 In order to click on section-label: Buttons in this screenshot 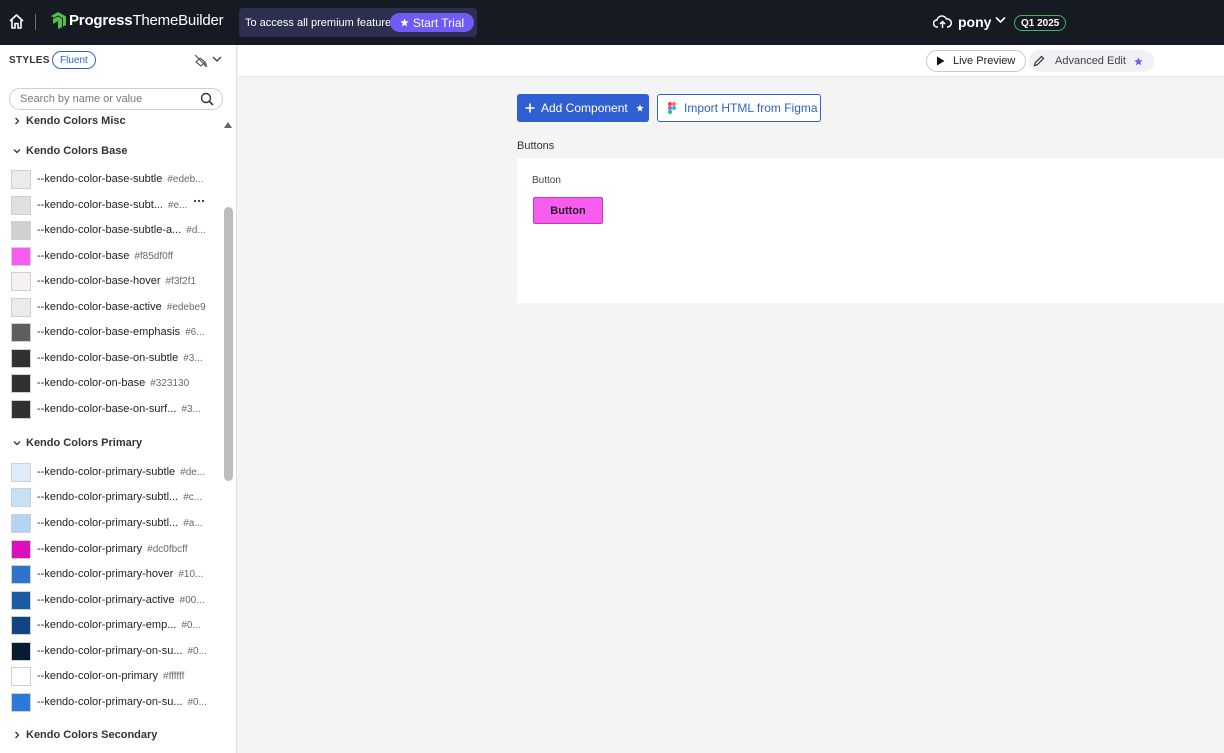, I will do `click(536, 146)`.